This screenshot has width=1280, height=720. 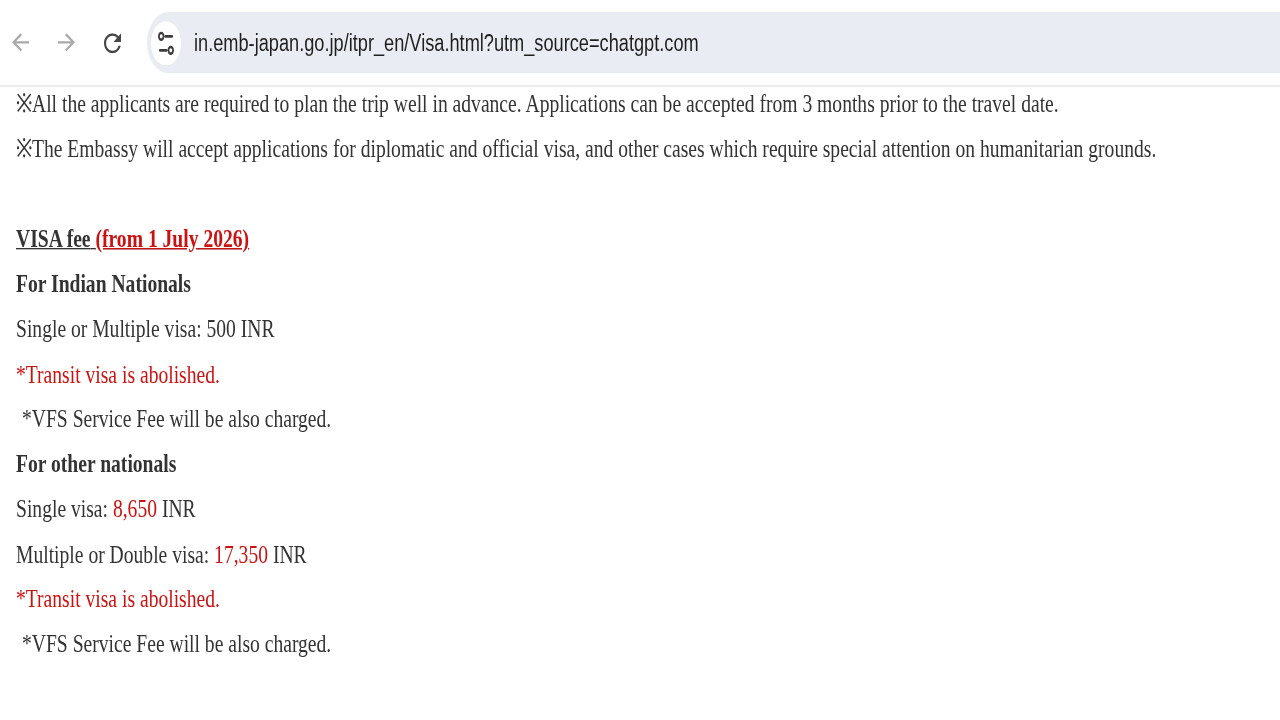 I want to click on subheading: For other nationals, so click(x=96, y=464).